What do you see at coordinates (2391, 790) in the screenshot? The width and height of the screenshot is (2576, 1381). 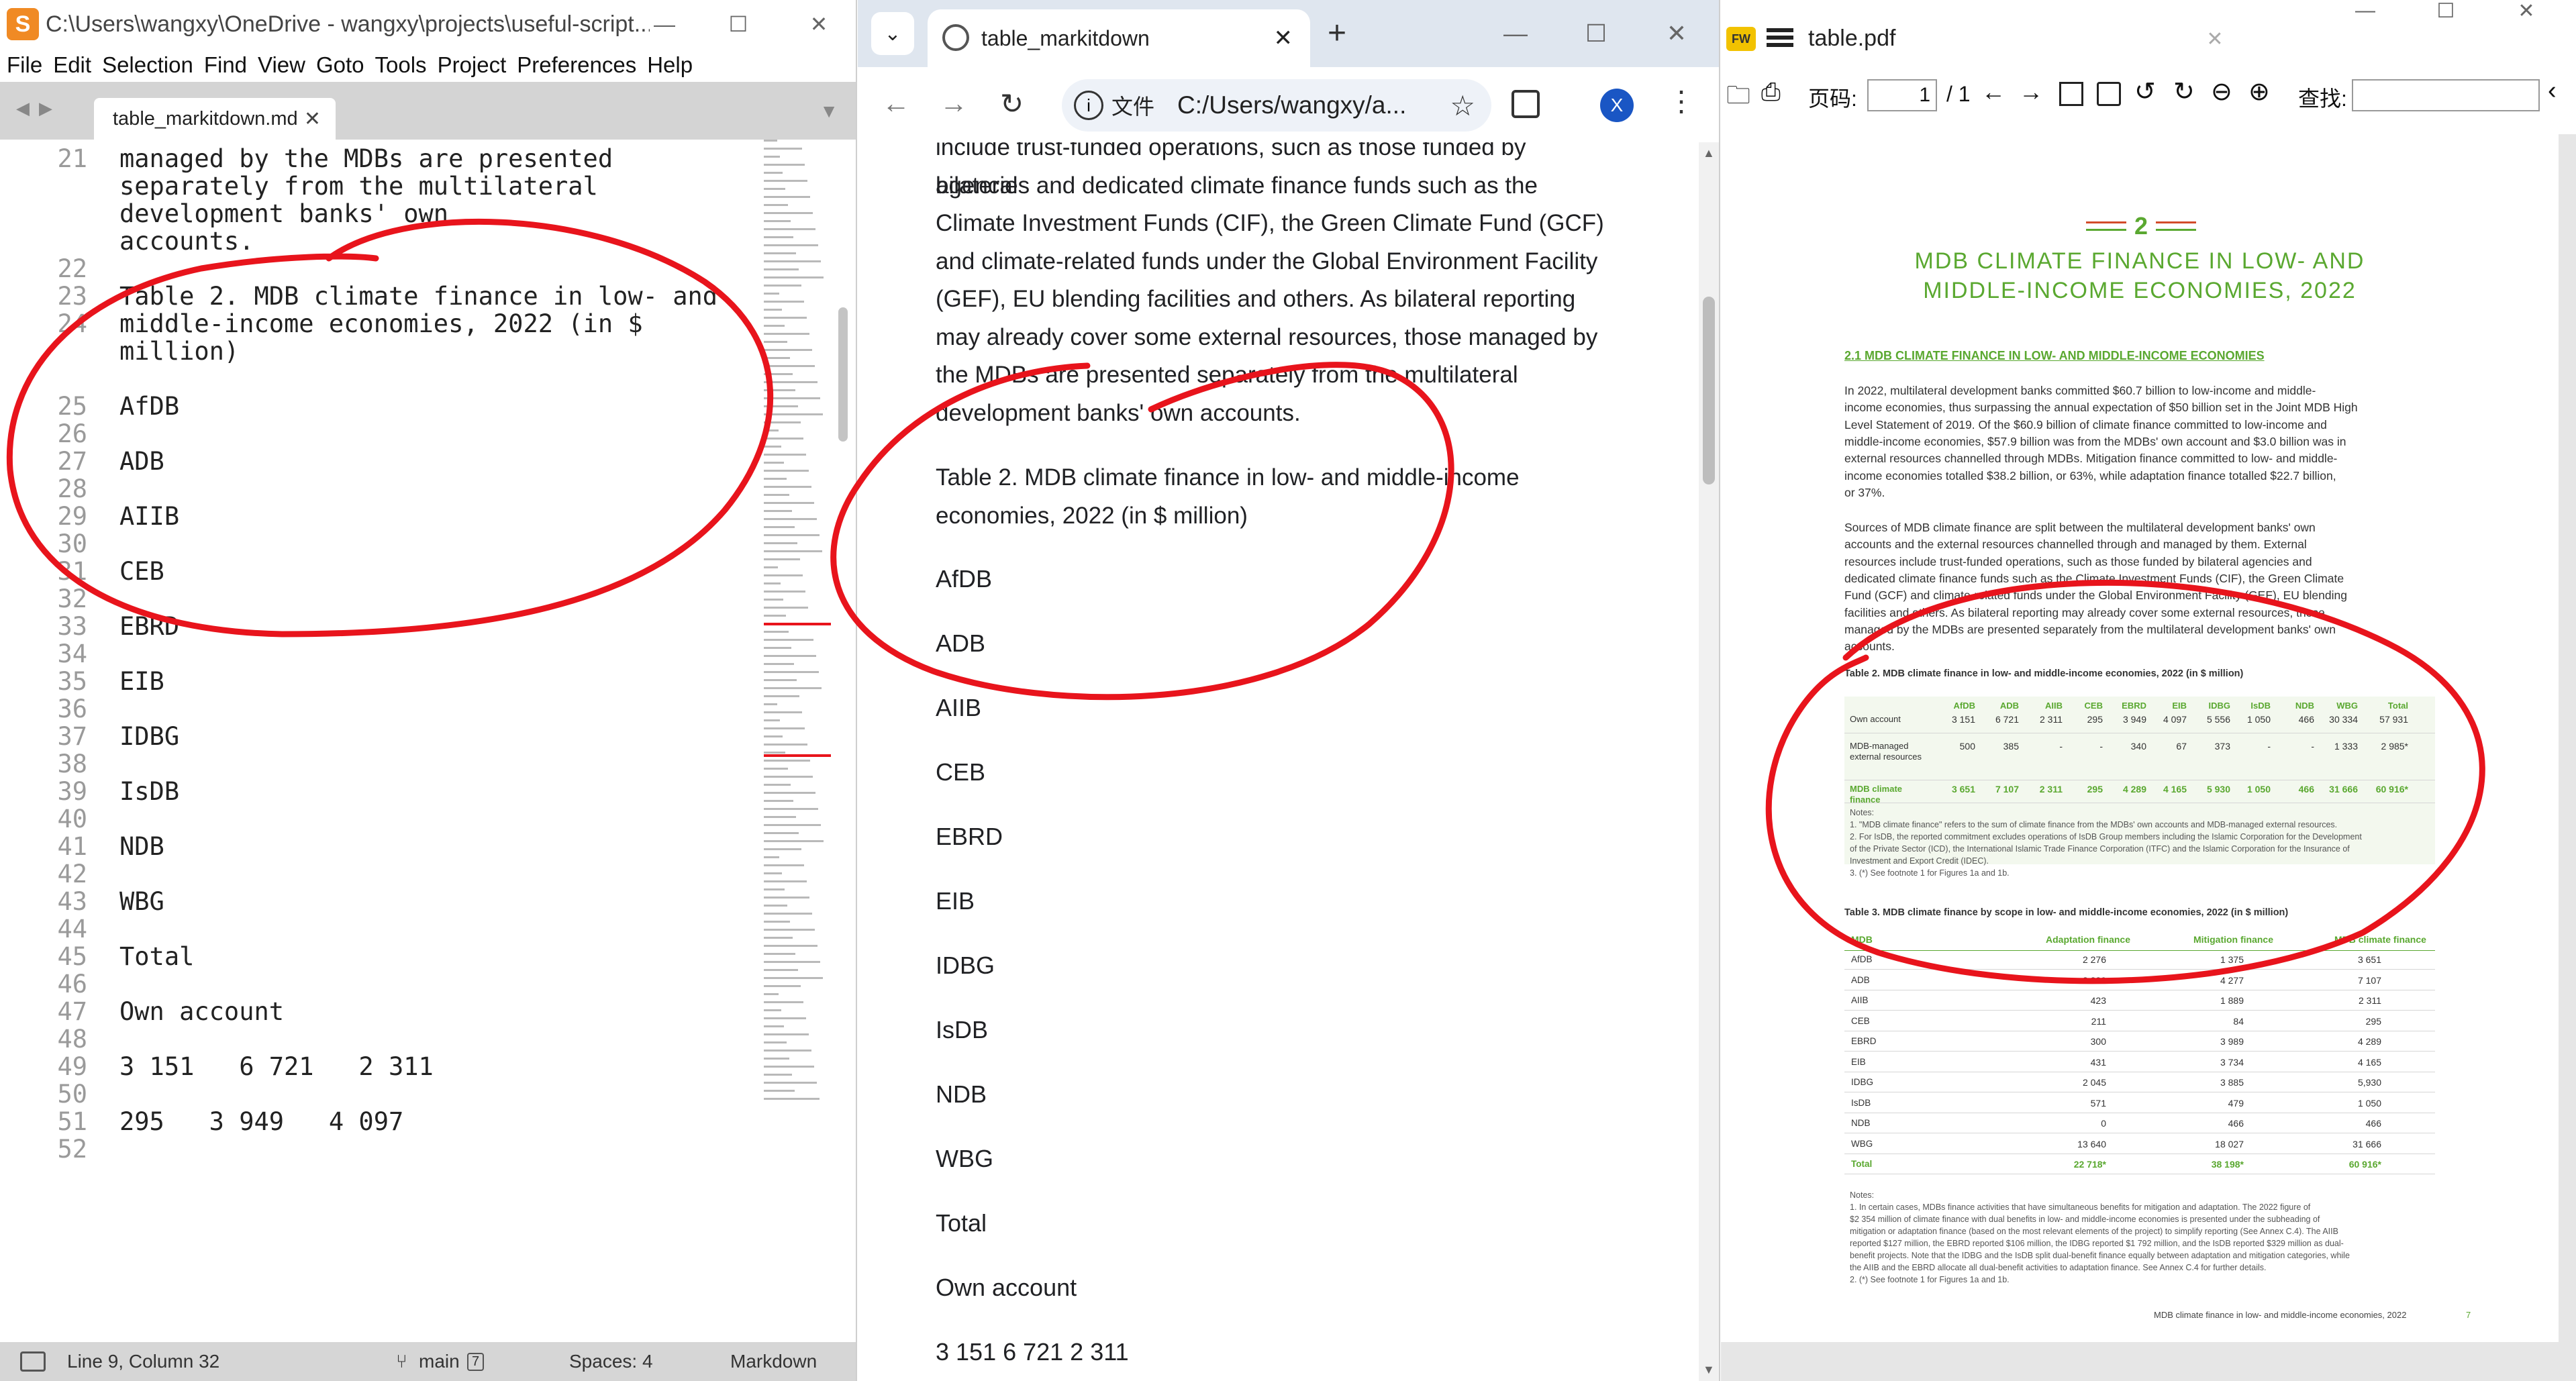 I see `table-cell: 60 916*` at bounding box center [2391, 790].